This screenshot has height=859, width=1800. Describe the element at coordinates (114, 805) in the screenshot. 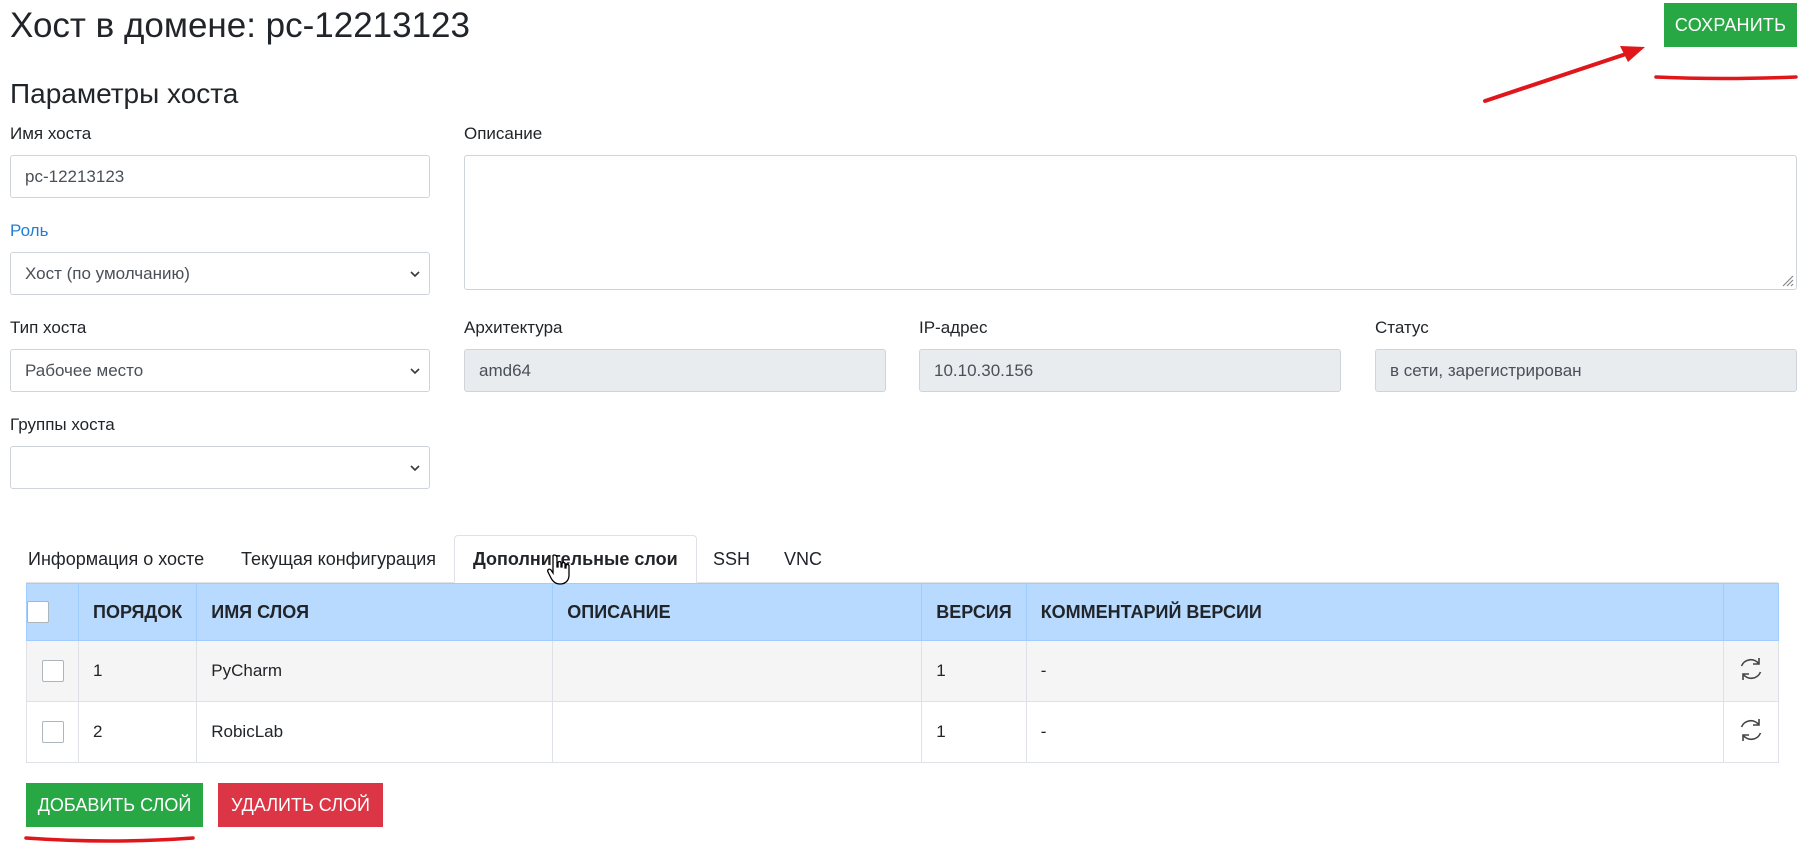

I see `add-layer-button: ДОБАВИТЬ СЛОЙ` at that location.